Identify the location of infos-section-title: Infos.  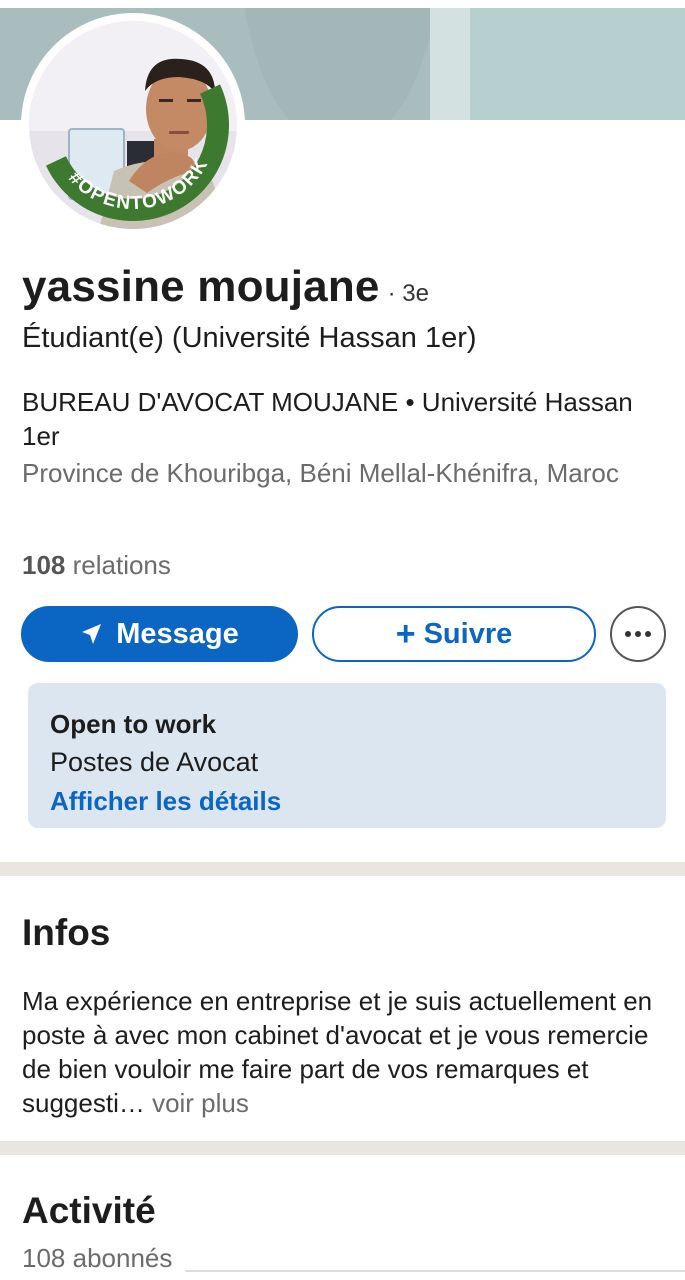
(66, 932).